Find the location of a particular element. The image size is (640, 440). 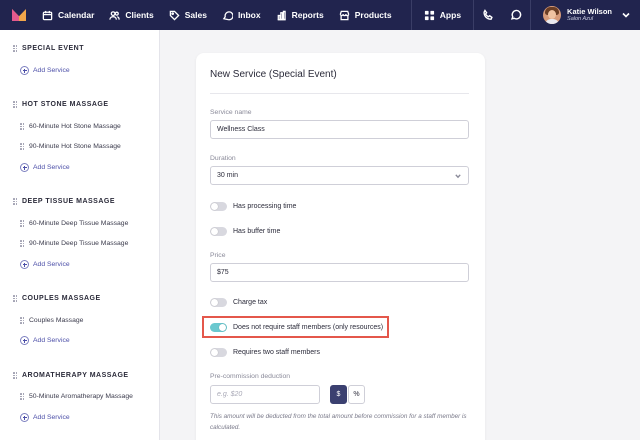

service-item: 90-Minute Deep Tissue Massage is located at coordinates (74, 243).